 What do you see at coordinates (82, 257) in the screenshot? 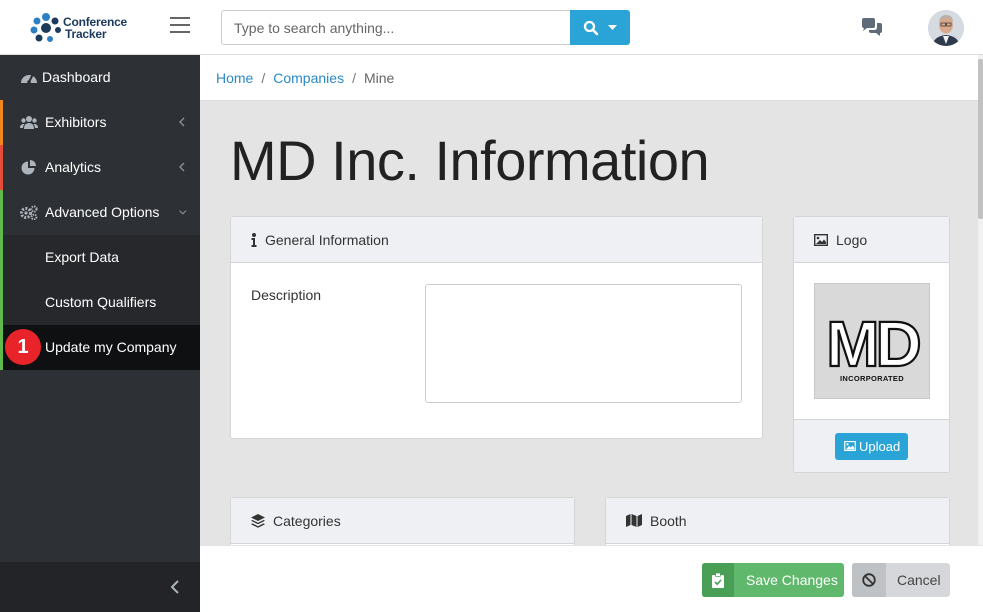
I see `sidebar-item-label: Export Data` at bounding box center [82, 257].